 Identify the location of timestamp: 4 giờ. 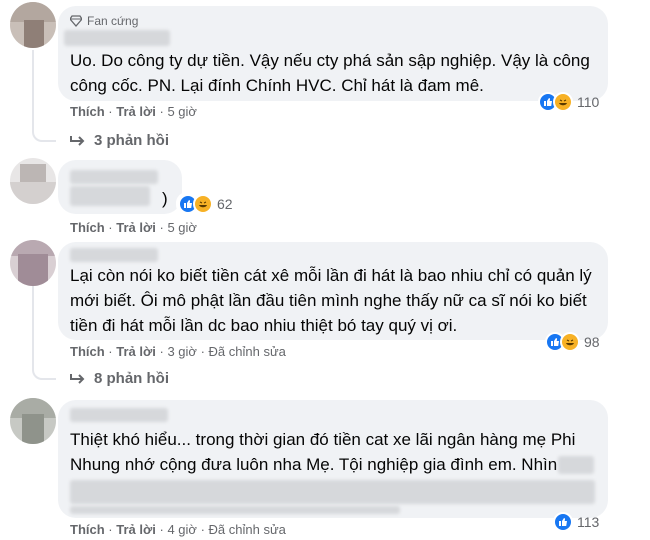
(182, 529).